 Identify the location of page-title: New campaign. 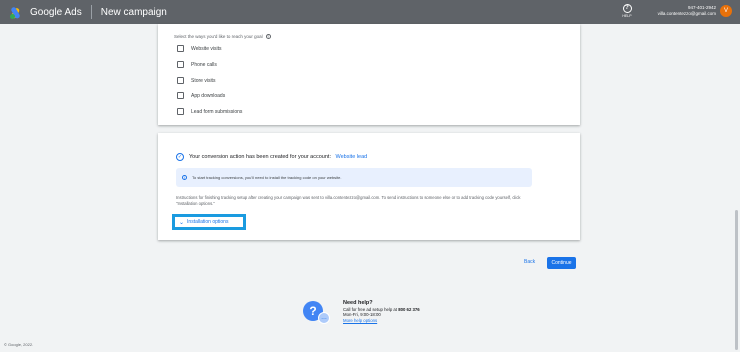
(133, 12).